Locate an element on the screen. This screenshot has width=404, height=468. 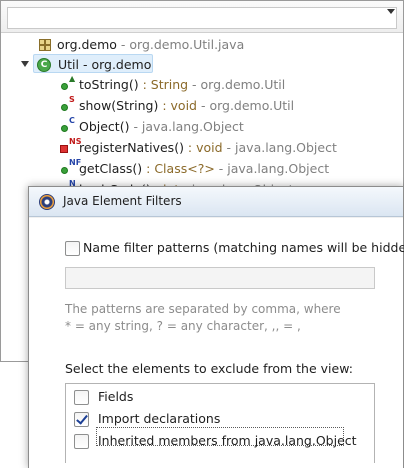
item-name: Object() is located at coordinates (104, 126).